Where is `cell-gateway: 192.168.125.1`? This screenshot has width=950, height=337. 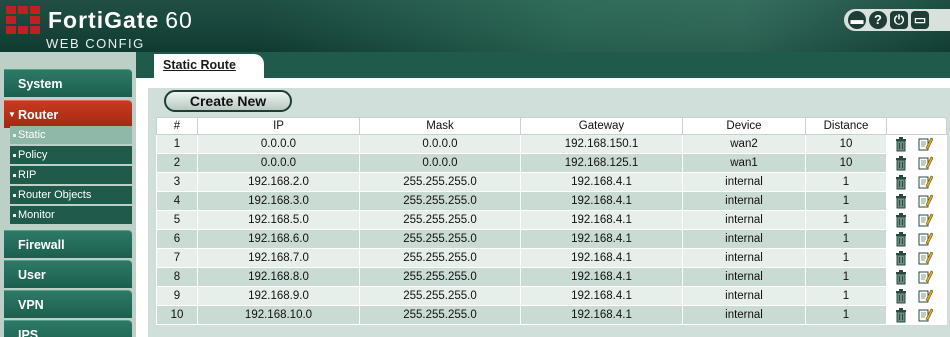
cell-gateway: 192.168.125.1 is located at coordinates (601, 163).